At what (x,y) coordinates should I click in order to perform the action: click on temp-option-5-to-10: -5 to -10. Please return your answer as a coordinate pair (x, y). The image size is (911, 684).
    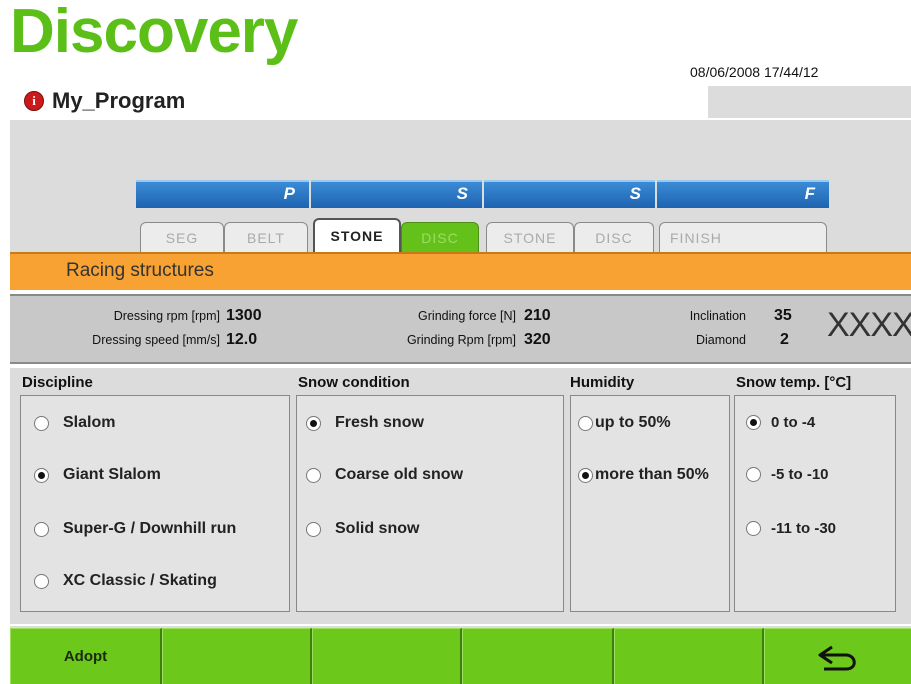
    Looking at the image, I should click on (787, 474).